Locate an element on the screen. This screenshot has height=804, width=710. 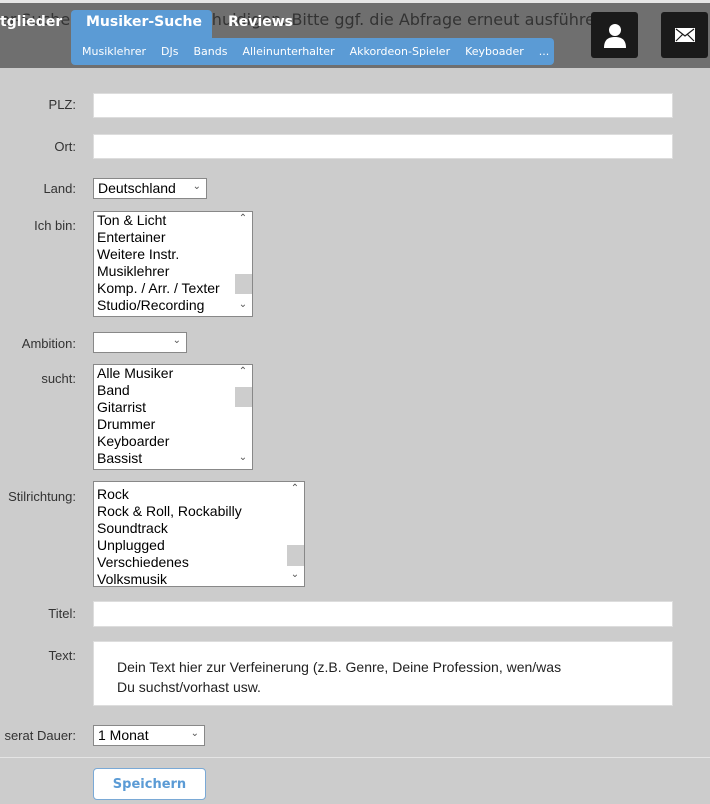
list-option: Weitere Instr. is located at coordinates (173, 254).